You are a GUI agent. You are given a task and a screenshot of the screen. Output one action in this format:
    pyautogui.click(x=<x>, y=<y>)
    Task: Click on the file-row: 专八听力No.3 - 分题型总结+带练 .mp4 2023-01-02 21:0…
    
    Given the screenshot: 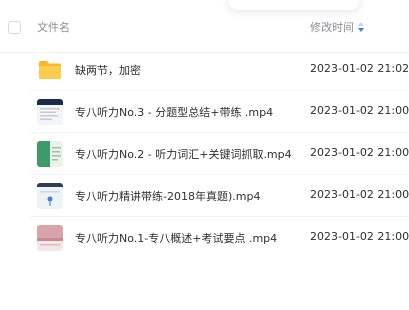 What is the action you would take?
    pyautogui.click(x=204, y=112)
    